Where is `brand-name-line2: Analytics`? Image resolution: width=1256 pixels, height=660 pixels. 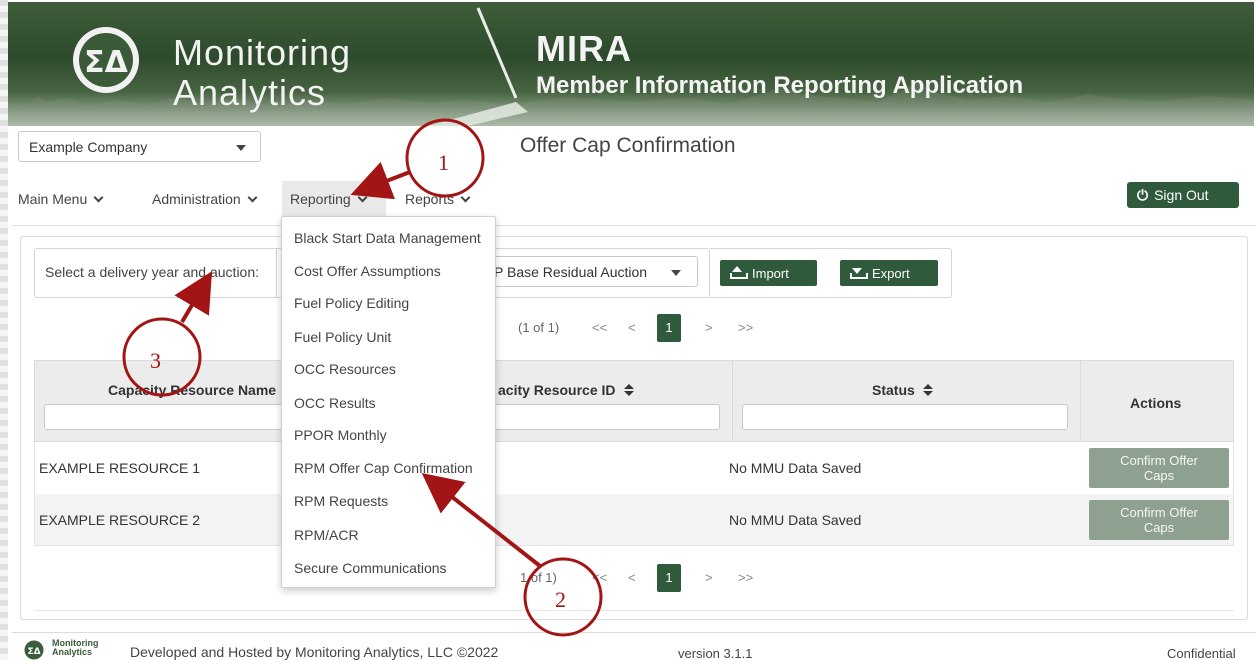 brand-name-line2: Analytics is located at coordinates (250, 92).